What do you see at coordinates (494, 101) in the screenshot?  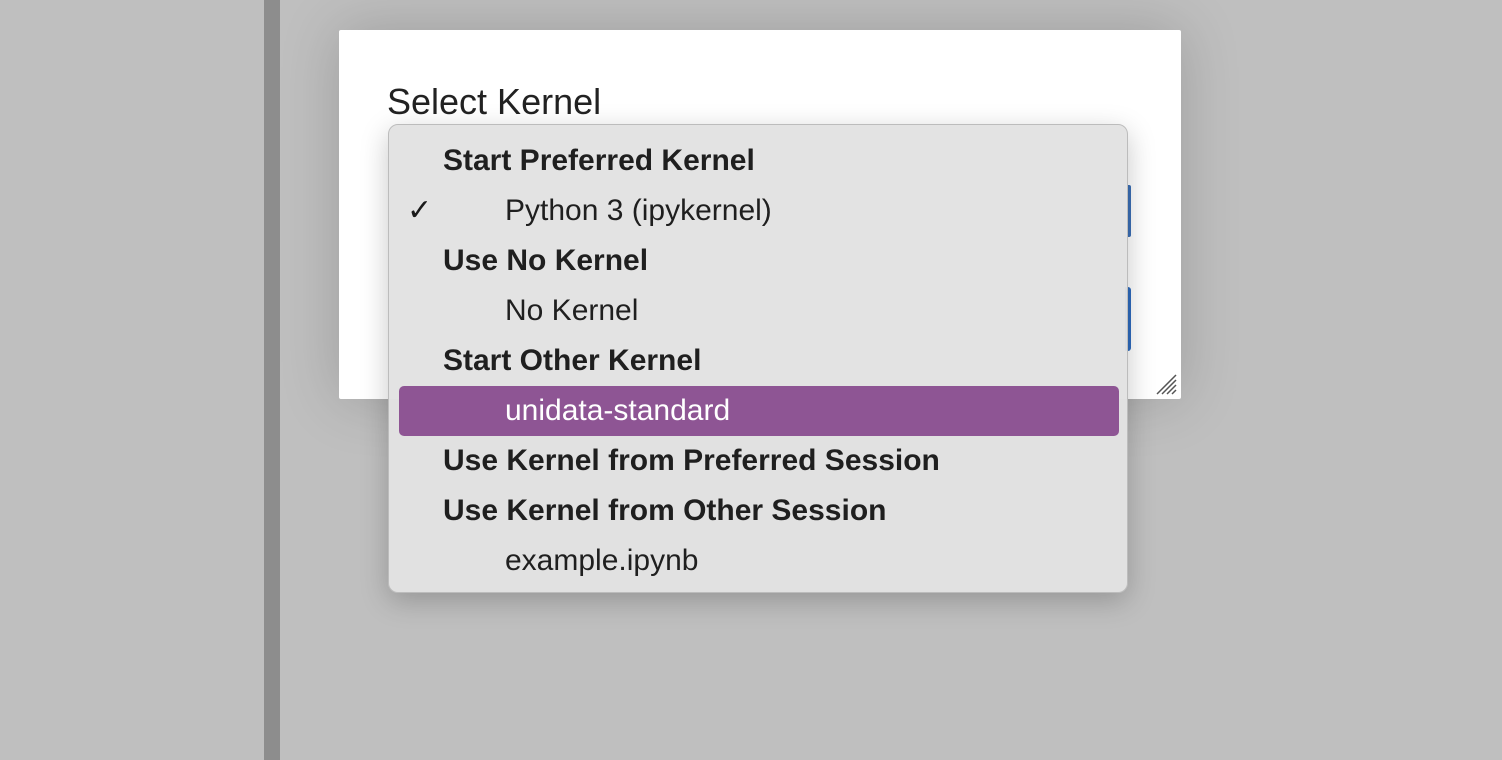 I see `dialog-title: Select Kernel` at bounding box center [494, 101].